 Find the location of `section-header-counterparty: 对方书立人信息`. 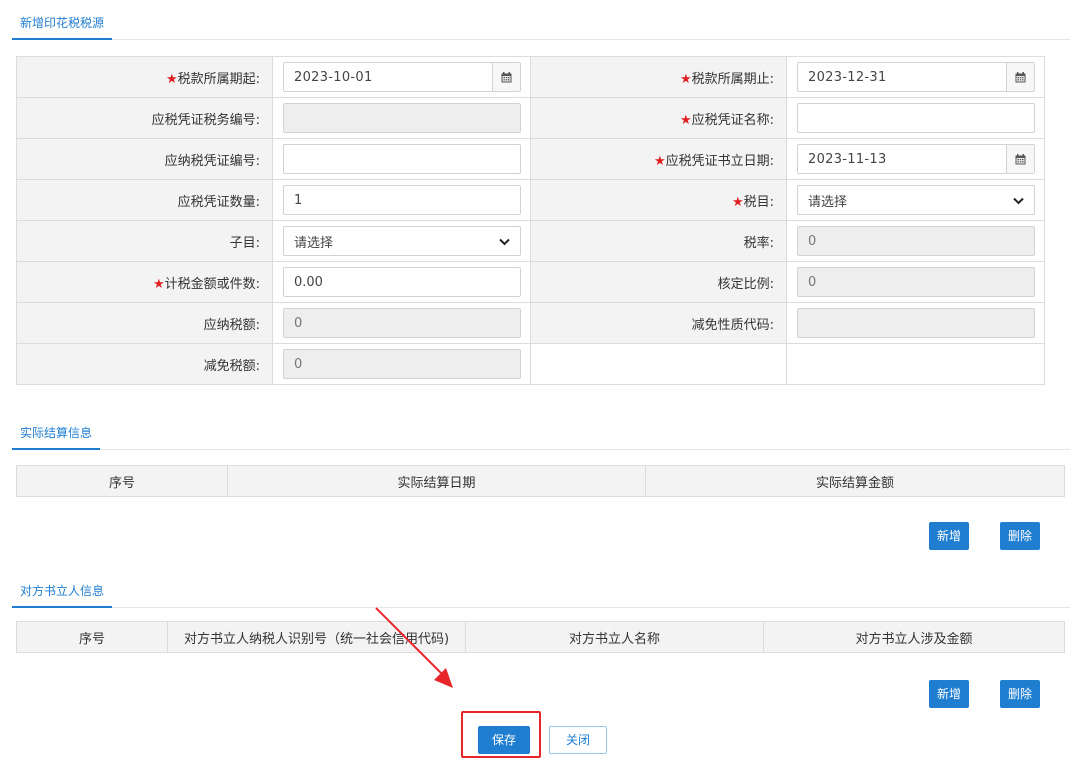

section-header-counterparty: 对方书立人信息 is located at coordinates (541, 593).